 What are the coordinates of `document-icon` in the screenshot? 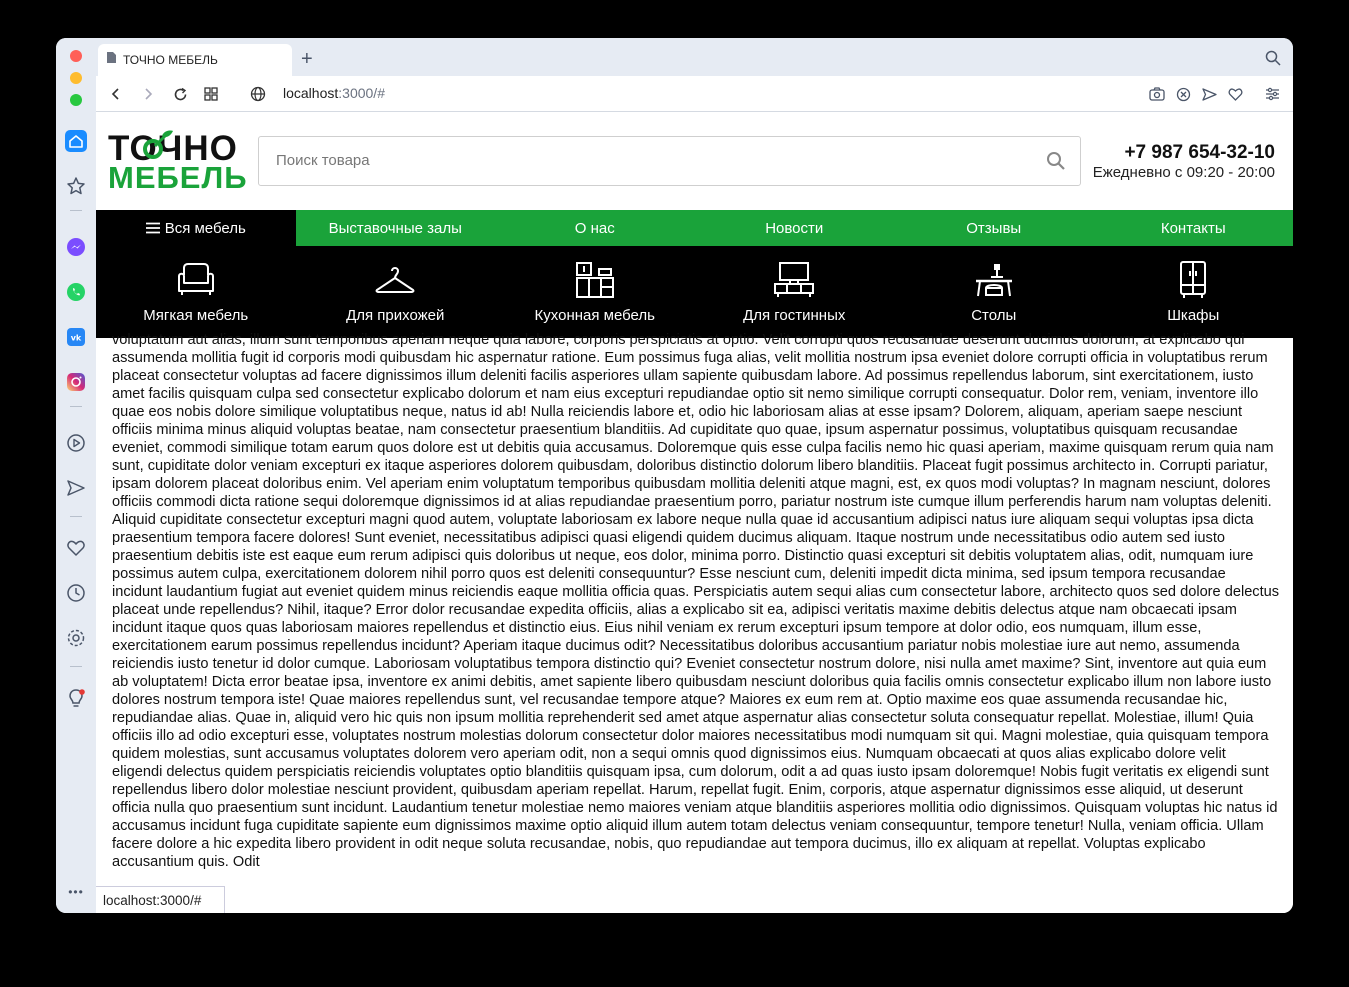 It's located at (111, 60).